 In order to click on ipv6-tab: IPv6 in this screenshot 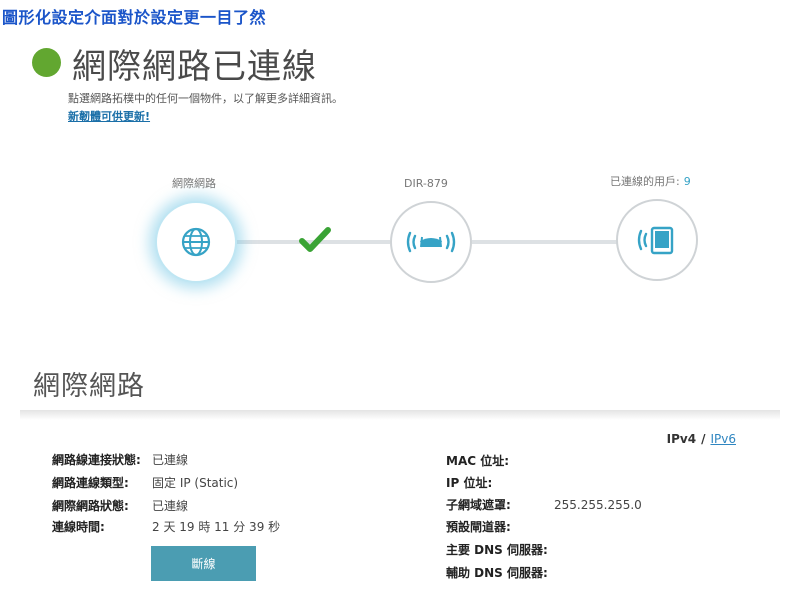, I will do `click(723, 439)`.